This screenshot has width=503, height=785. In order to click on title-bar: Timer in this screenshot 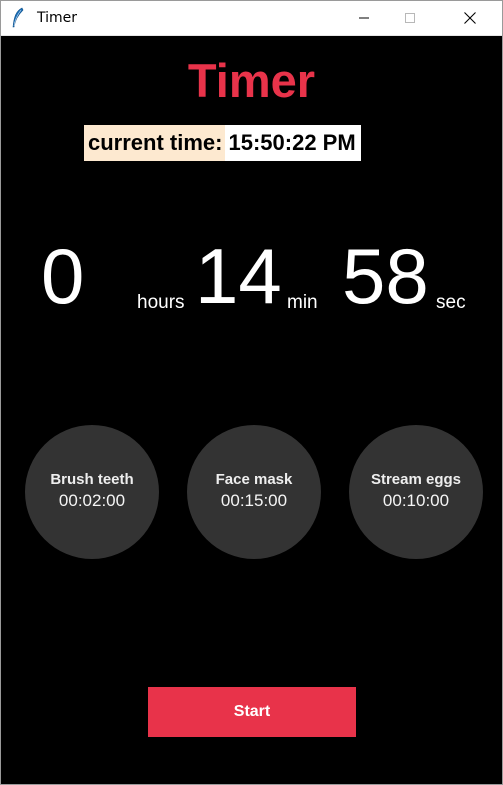, I will do `click(251, 18)`.